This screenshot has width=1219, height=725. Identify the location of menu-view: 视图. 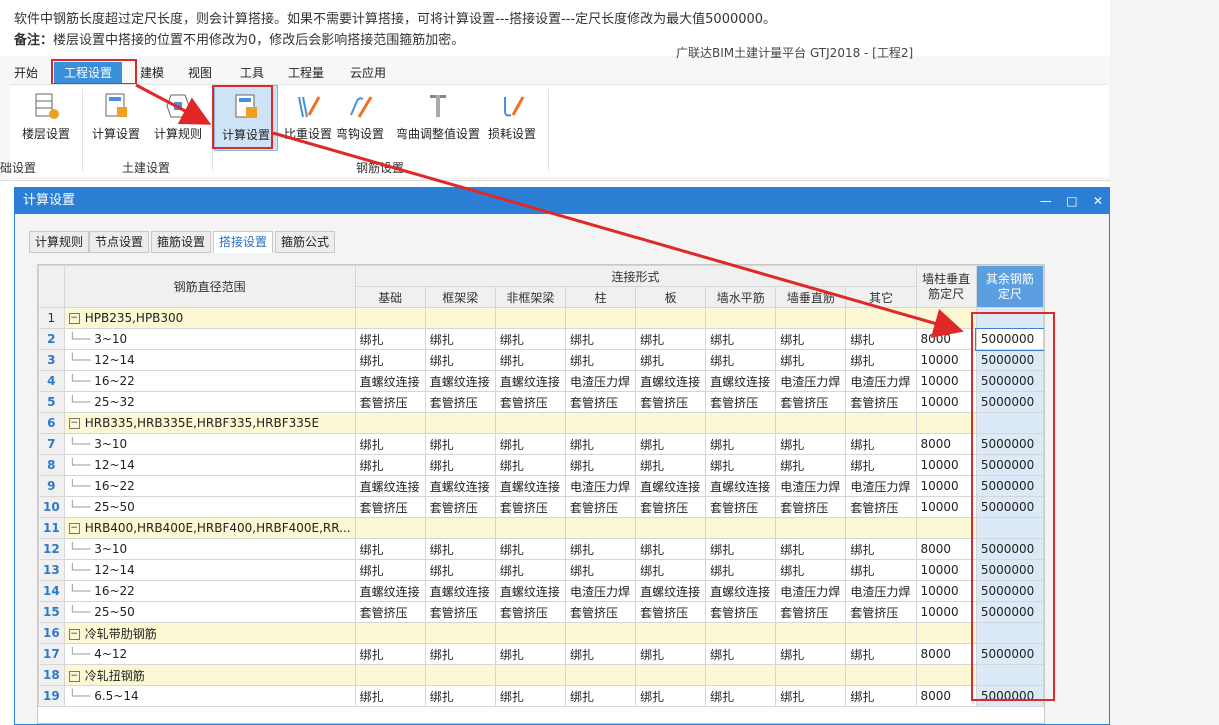
(200, 72).